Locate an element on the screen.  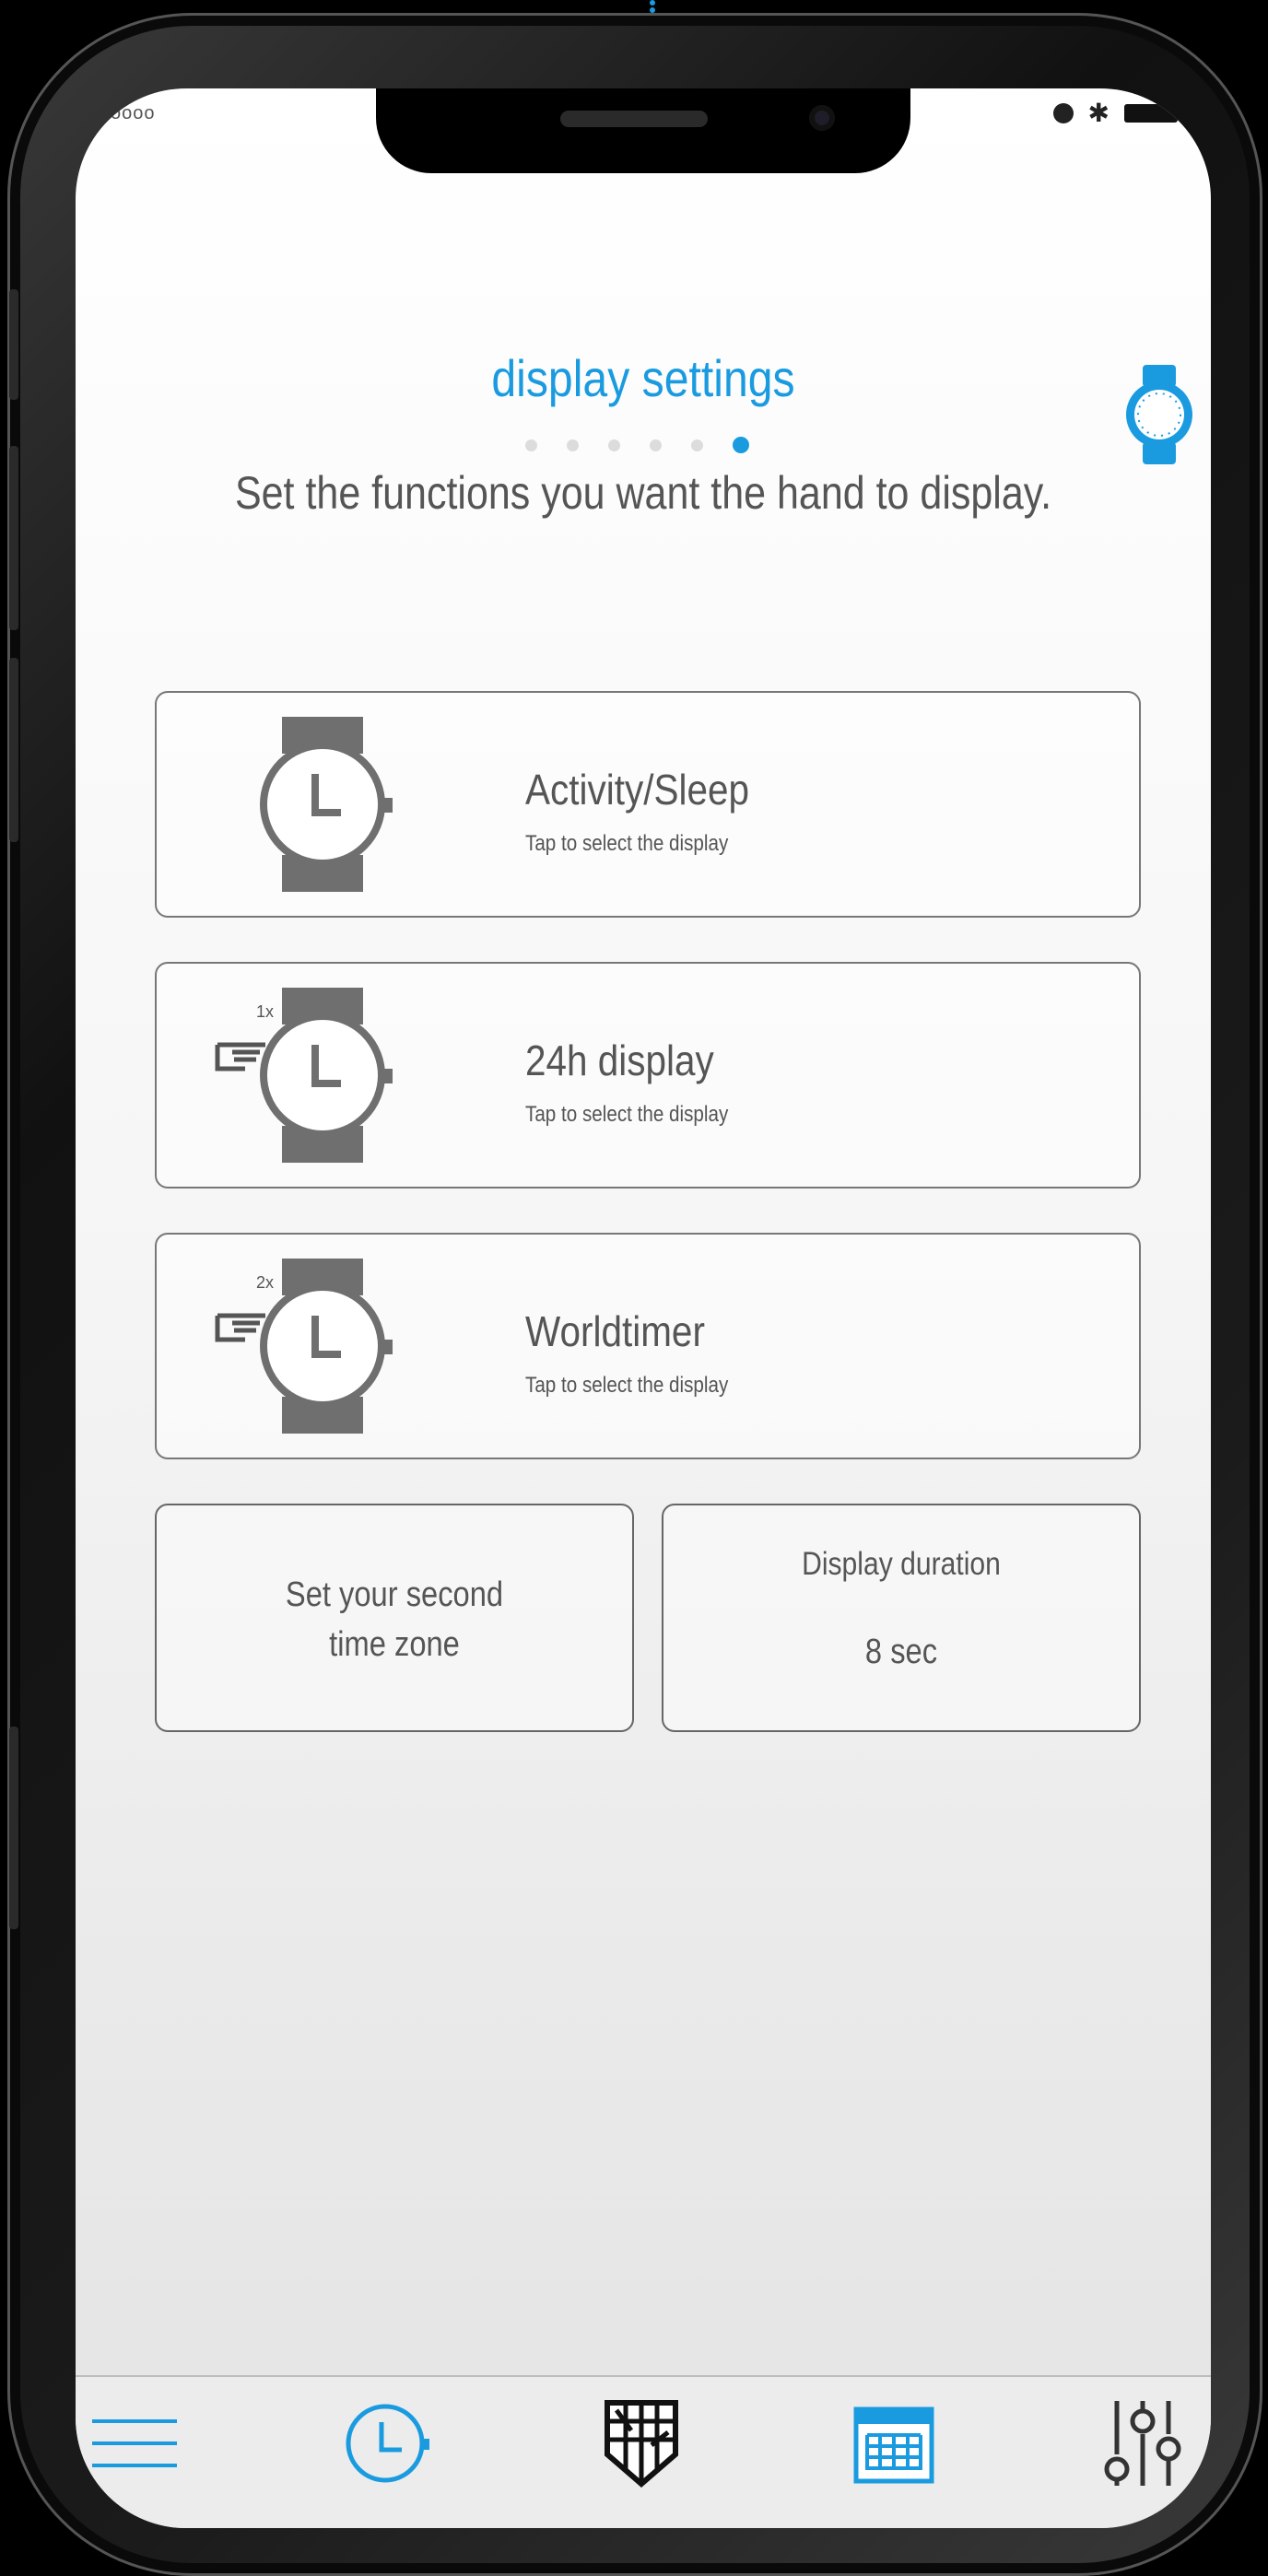
settings-sliders-icon is located at coordinates (1142, 2443).